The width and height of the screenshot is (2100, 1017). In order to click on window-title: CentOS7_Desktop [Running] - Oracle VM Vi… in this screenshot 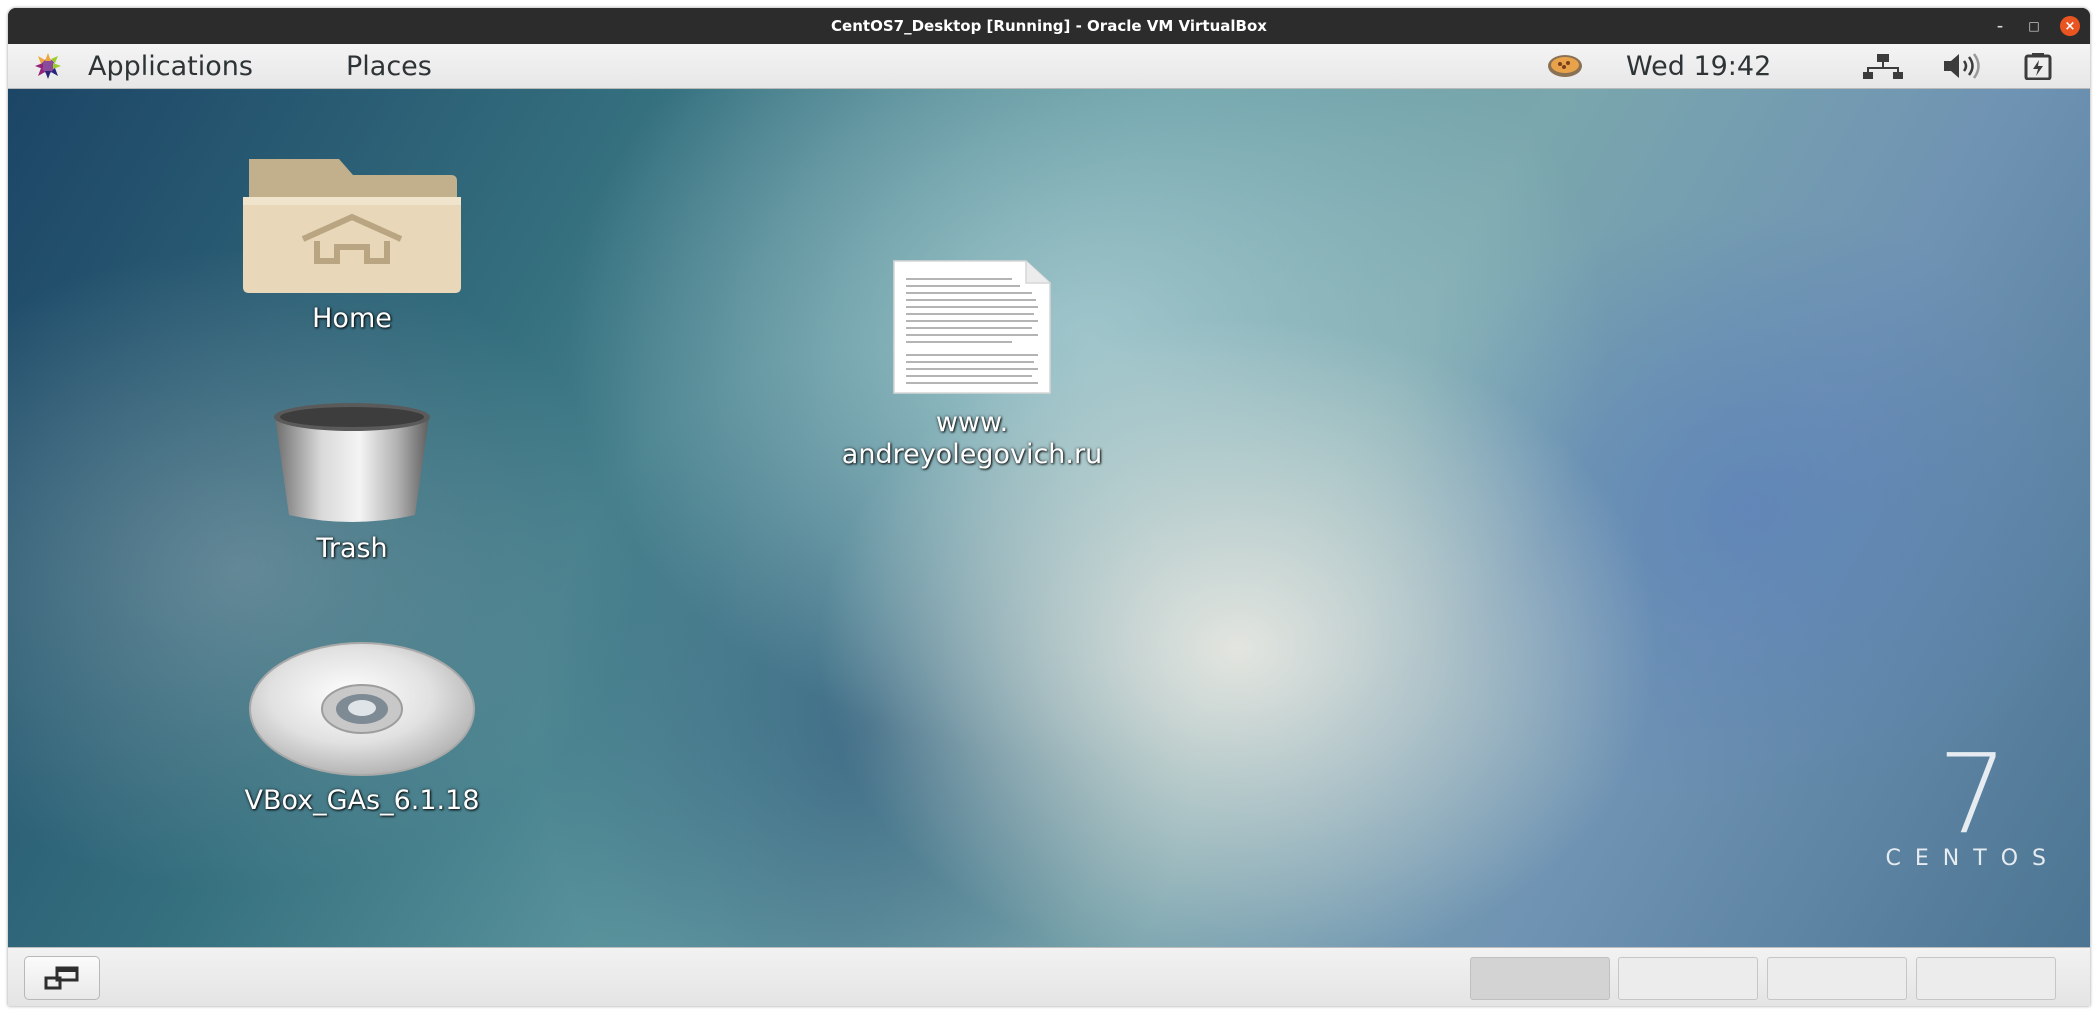, I will do `click(1049, 26)`.